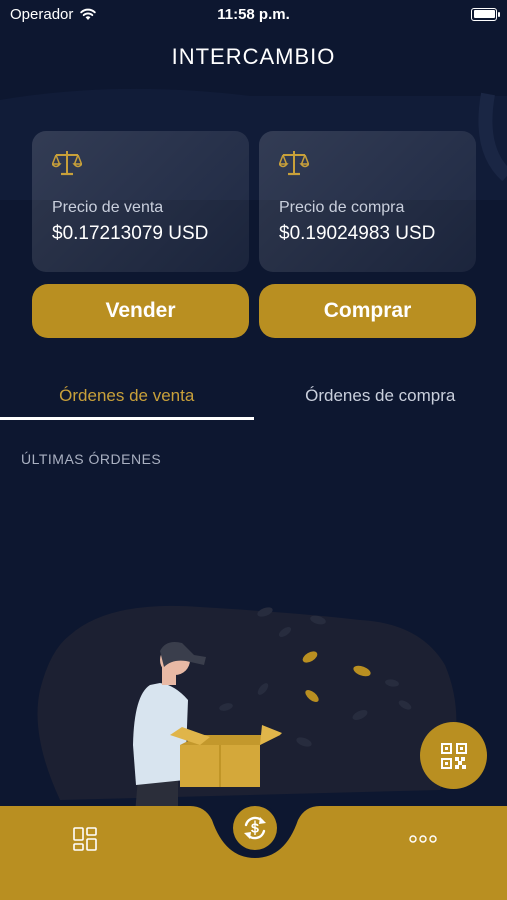 The image size is (507, 900). Describe the element at coordinates (367, 311) in the screenshot. I see `buy-button: Comprar` at that location.